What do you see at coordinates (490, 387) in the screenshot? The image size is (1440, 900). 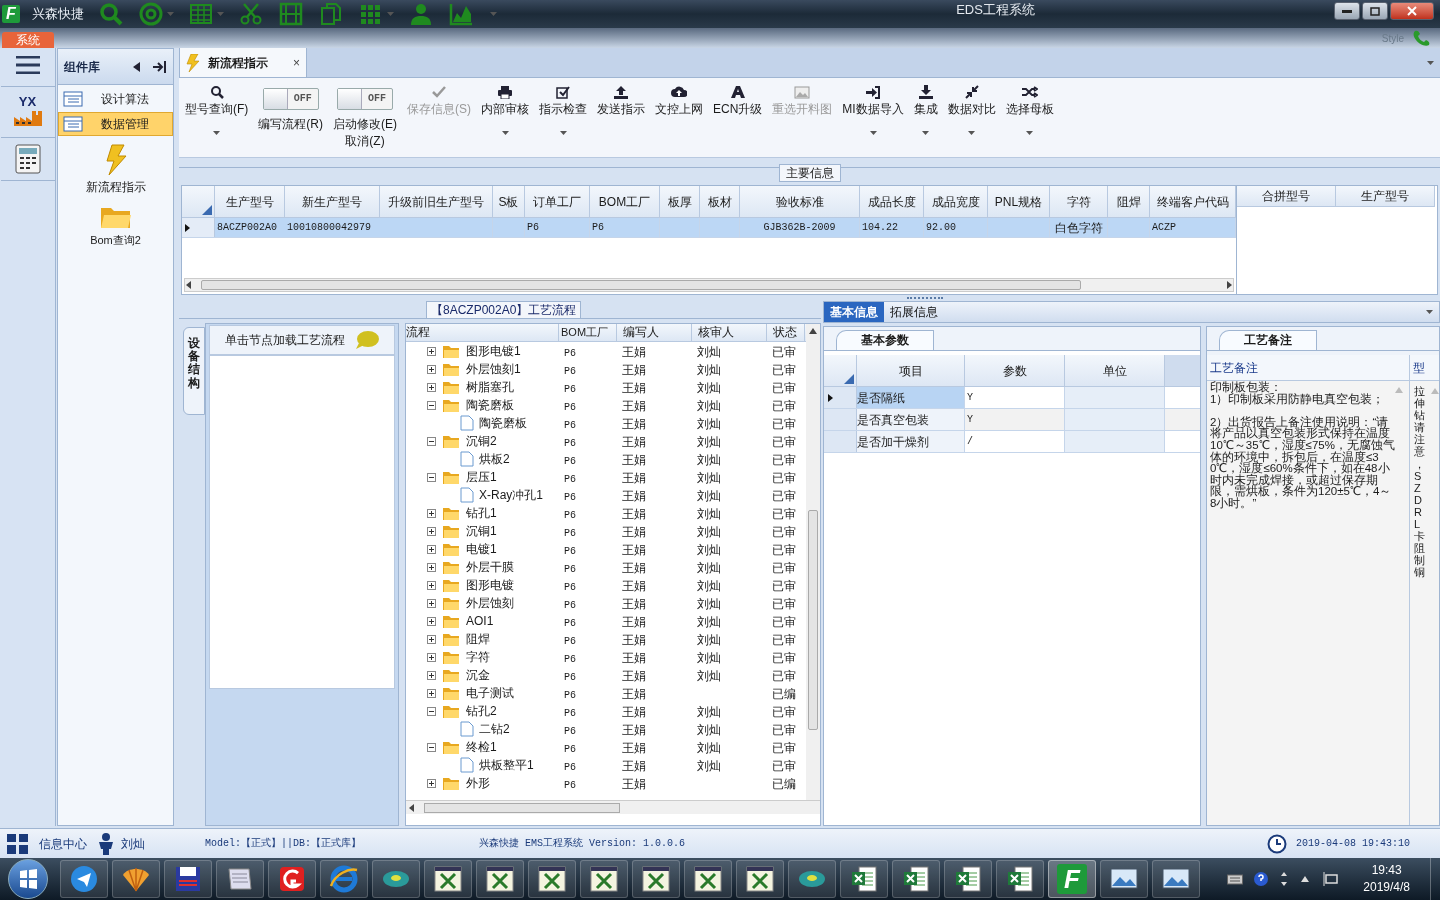 I see `tree-node-label: 树脂塞孔` at bounding box center [490, 387].